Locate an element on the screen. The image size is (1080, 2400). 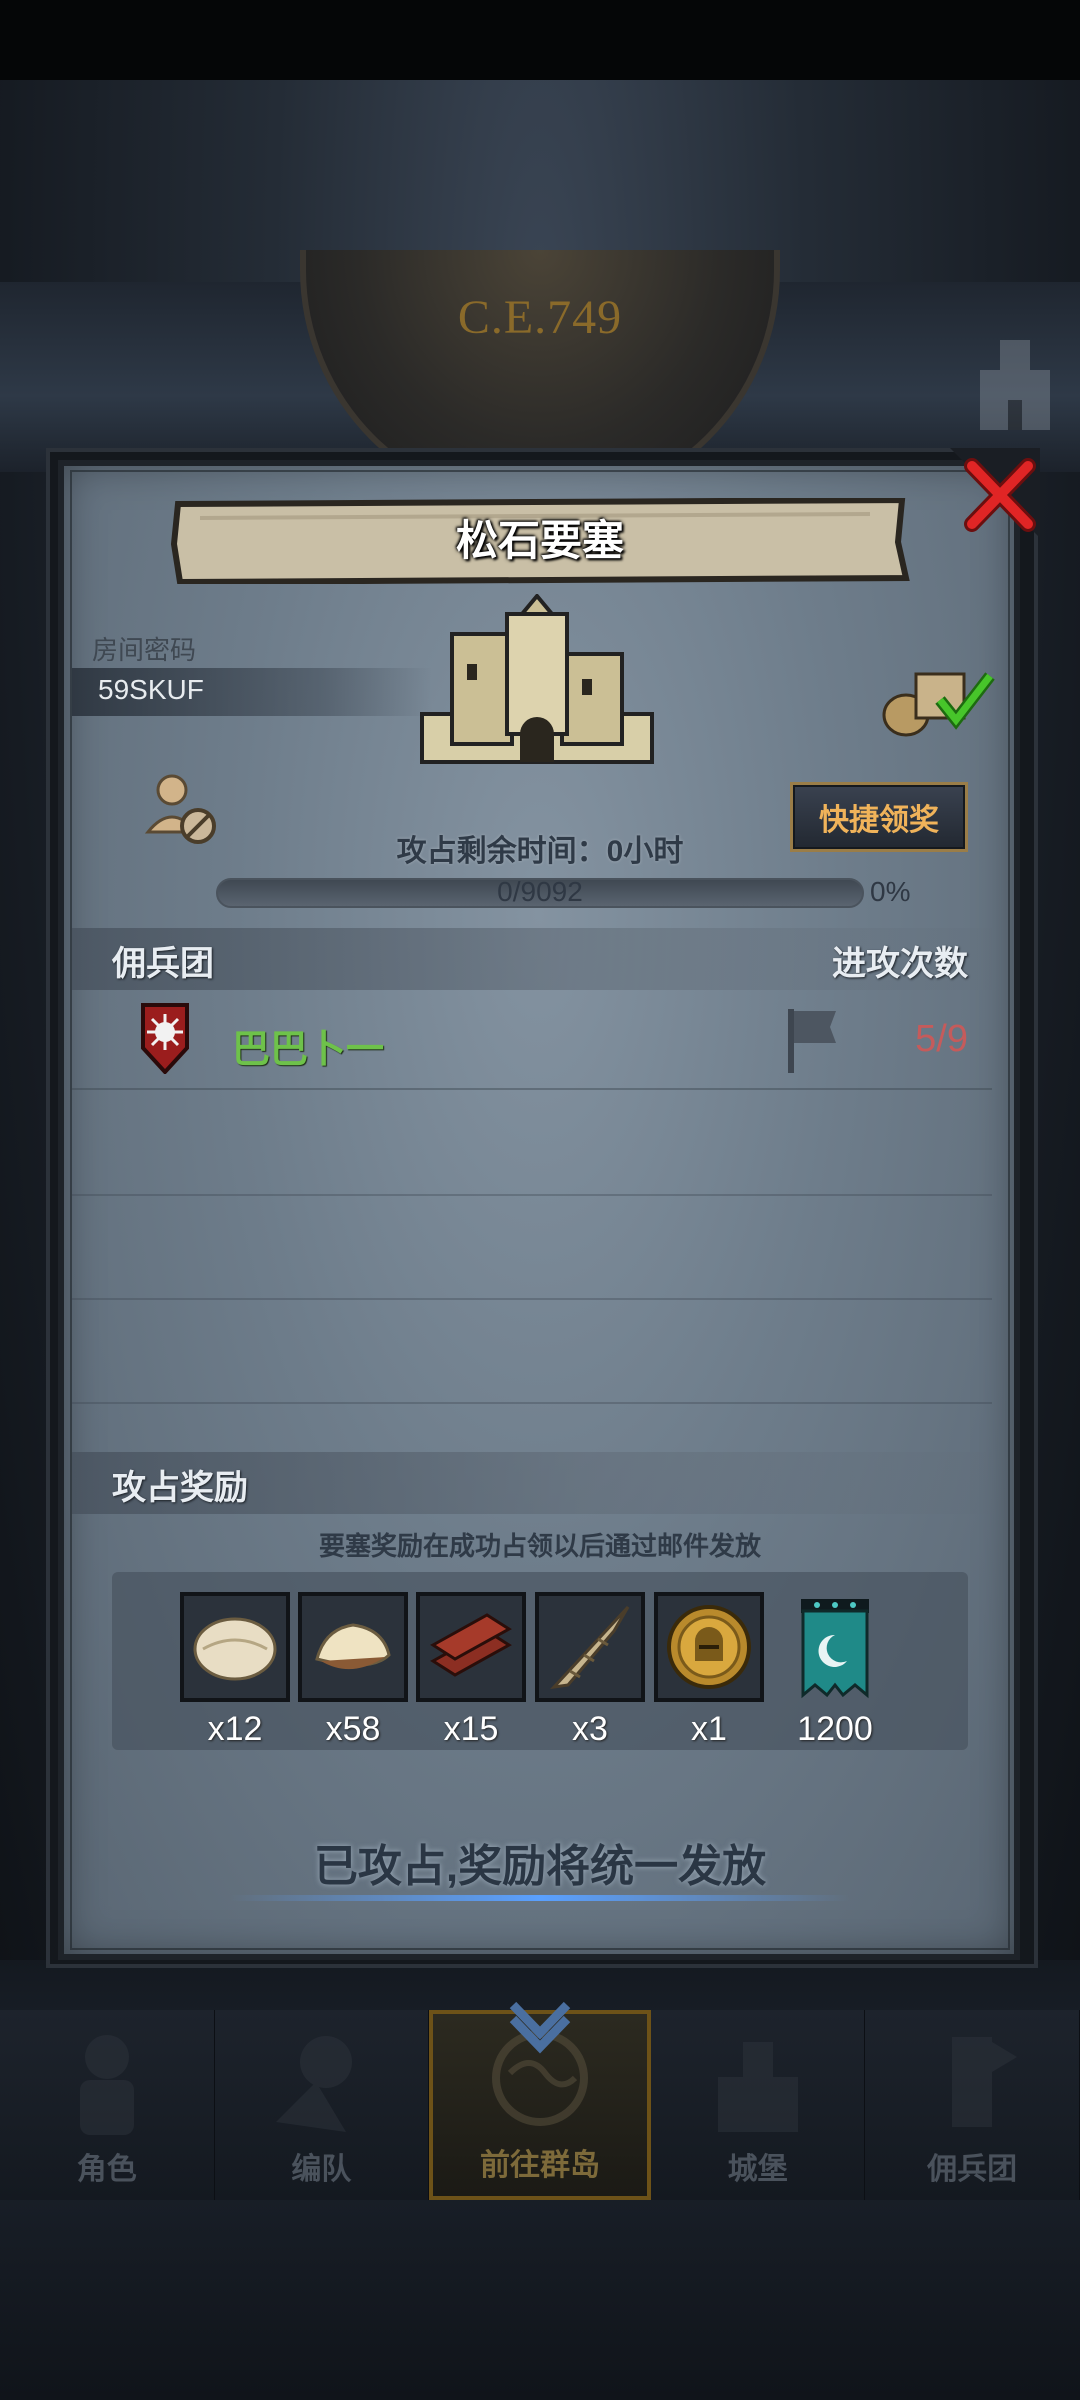
reward-qty: x15 is located at coordinates (471, 1729).